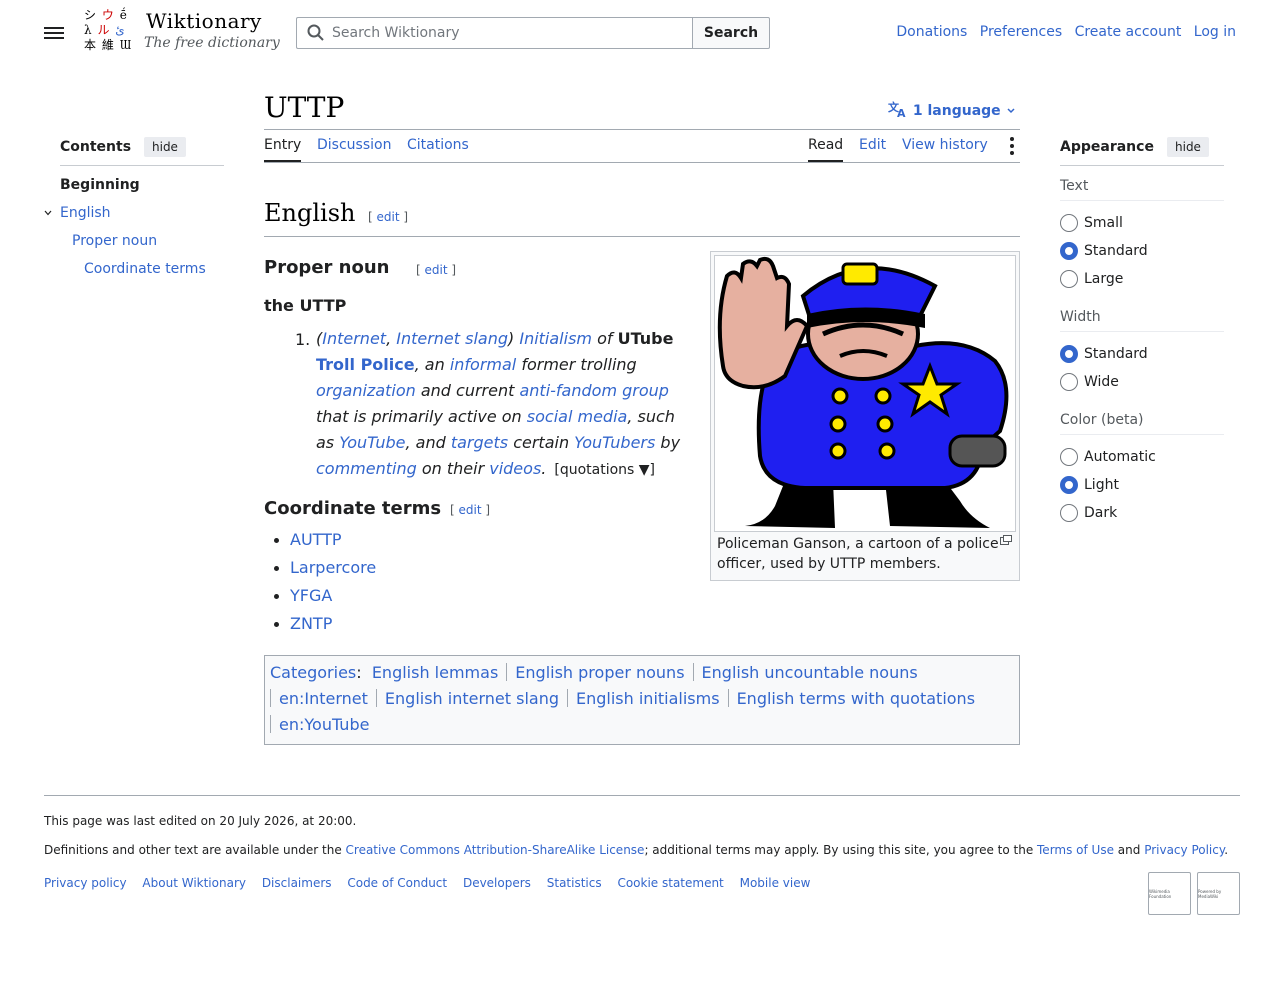 Image resolution: width=1284 pixels, height=1004 pixels. Describe the element at coordinates (670, 883) in the screenshot. I see `footer-link-cookie: Cookie statement` at that location.